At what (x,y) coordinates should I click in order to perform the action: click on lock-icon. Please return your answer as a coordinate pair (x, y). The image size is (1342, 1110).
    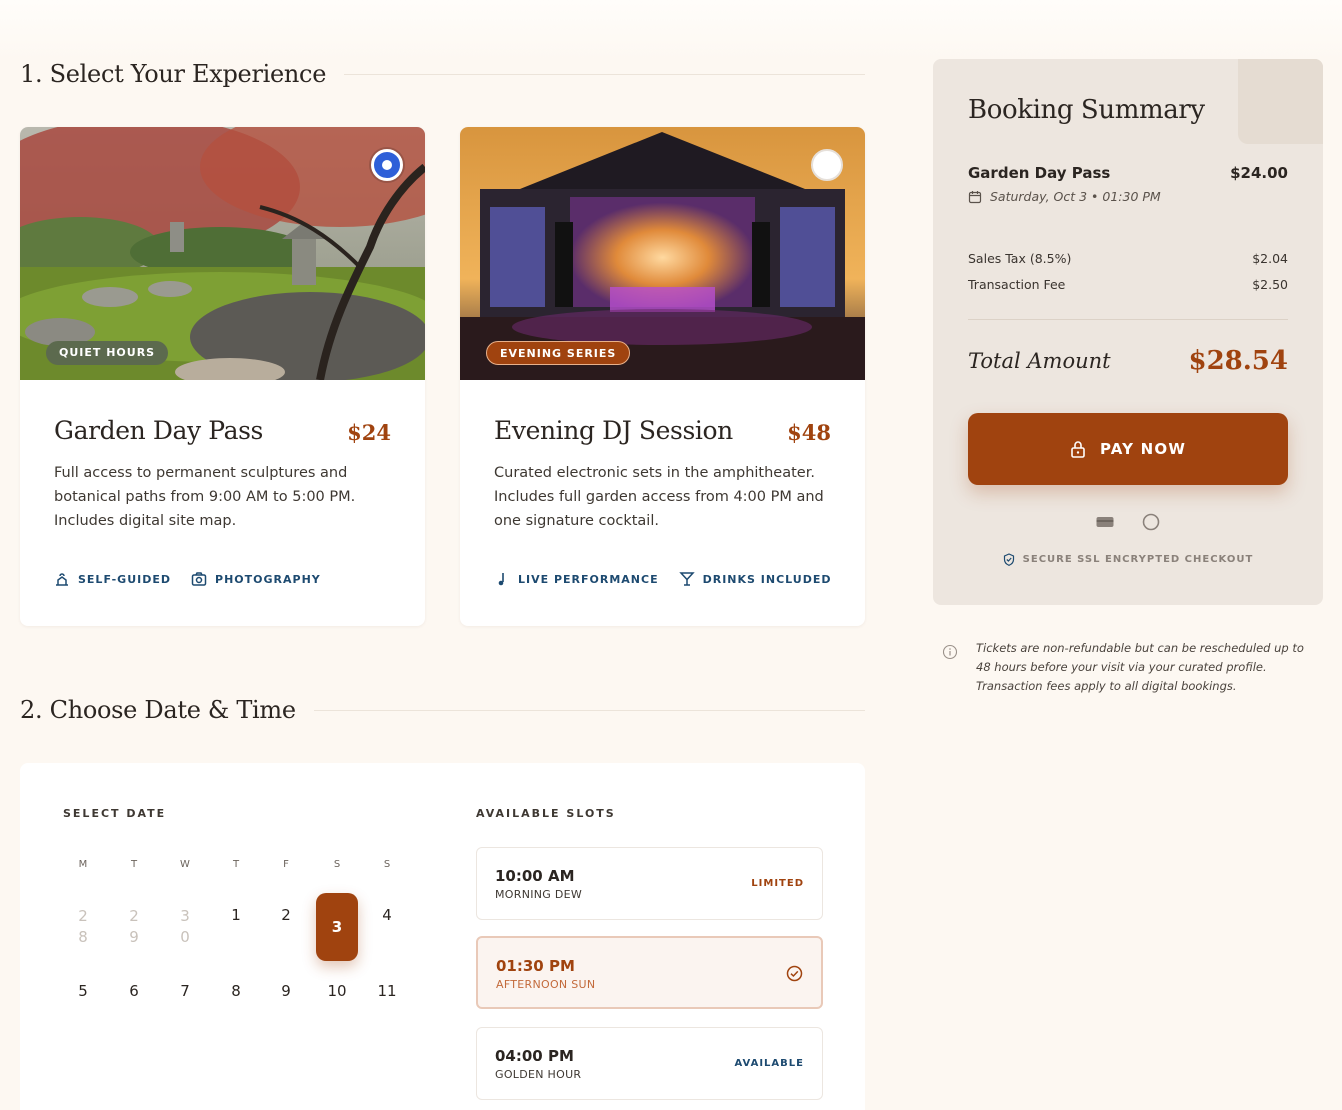
    Looking at the image, I should click on (1078, 449).